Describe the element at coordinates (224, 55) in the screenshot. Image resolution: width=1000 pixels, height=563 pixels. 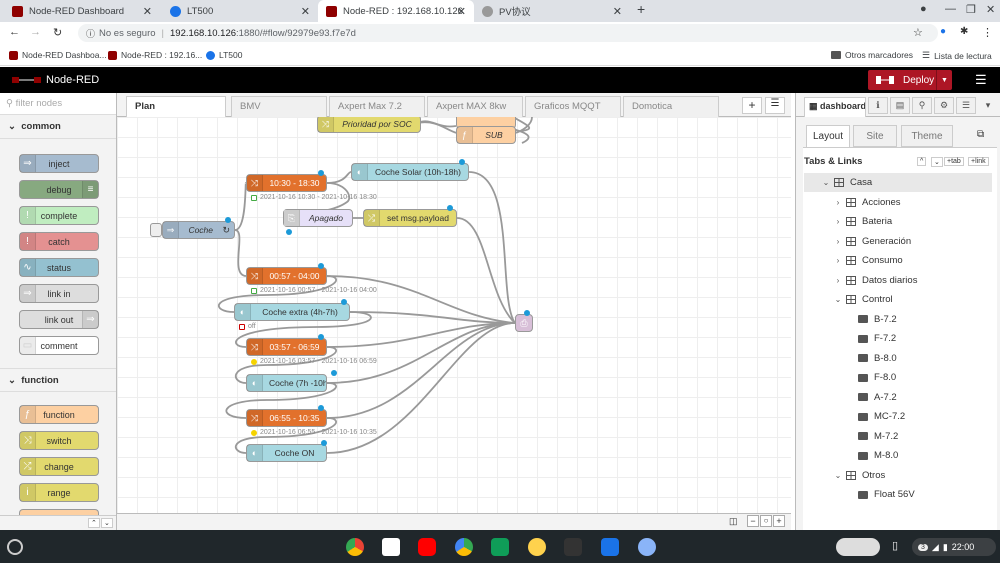
I see `bookmark-item: LT500` at that location.